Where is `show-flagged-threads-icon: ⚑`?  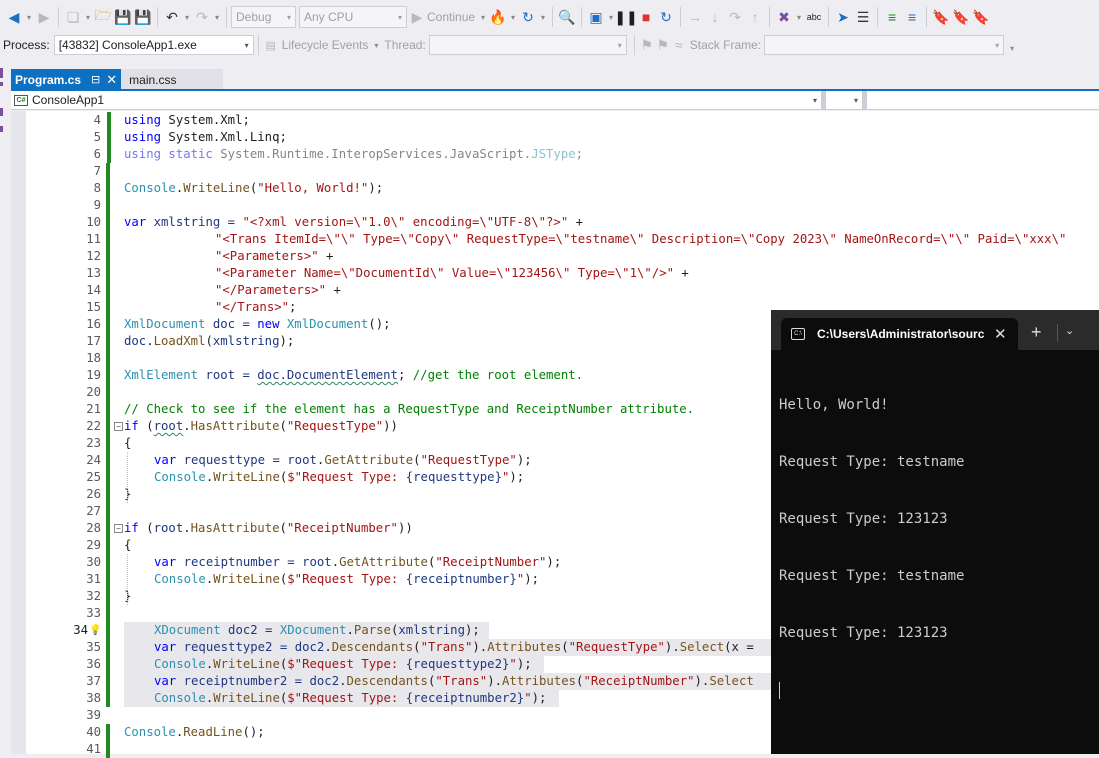 show-flagged-threads-icon: ⚑ is located at coordinates (663, 45).